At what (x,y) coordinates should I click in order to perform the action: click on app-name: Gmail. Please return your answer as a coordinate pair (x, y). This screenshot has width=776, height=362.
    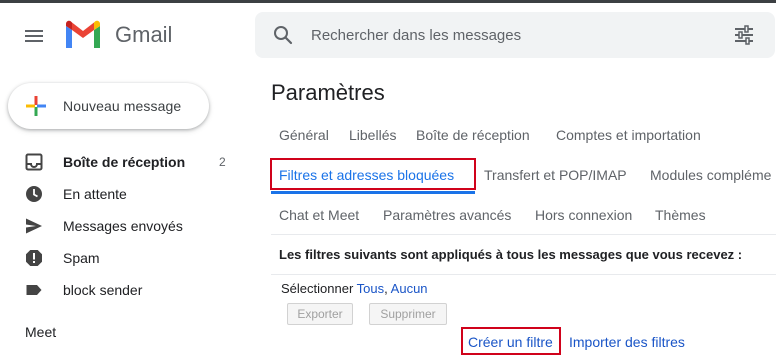
    Looking at the image, I should click on (144, 34).